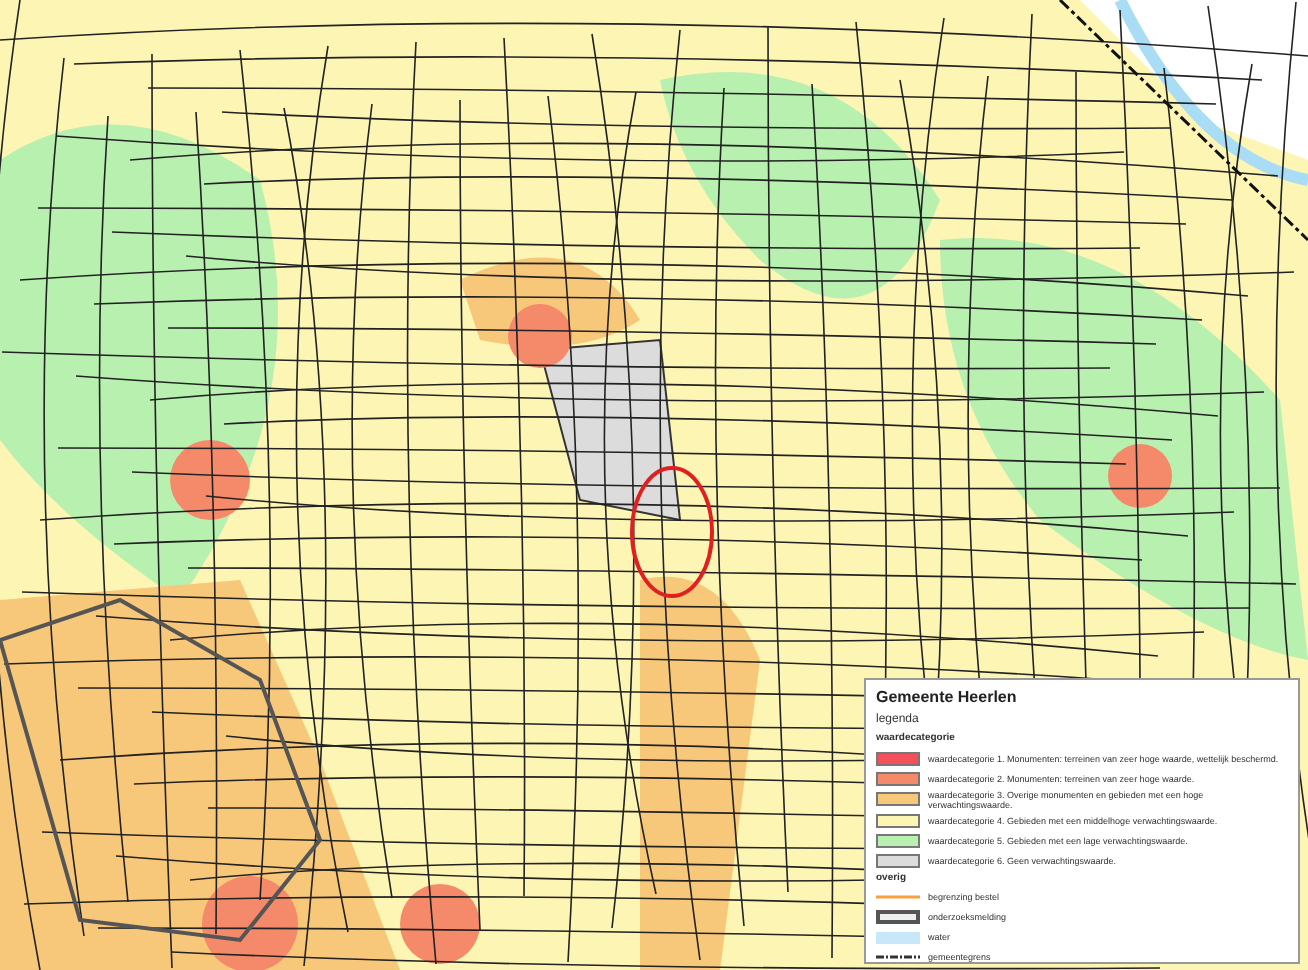 Image resolution: width=1308 pixels, height=970 pixels. Describe the element at coordinates (947, 698) in the screenshot. I see `legend-title: Gemeente Heerlen` at that location.